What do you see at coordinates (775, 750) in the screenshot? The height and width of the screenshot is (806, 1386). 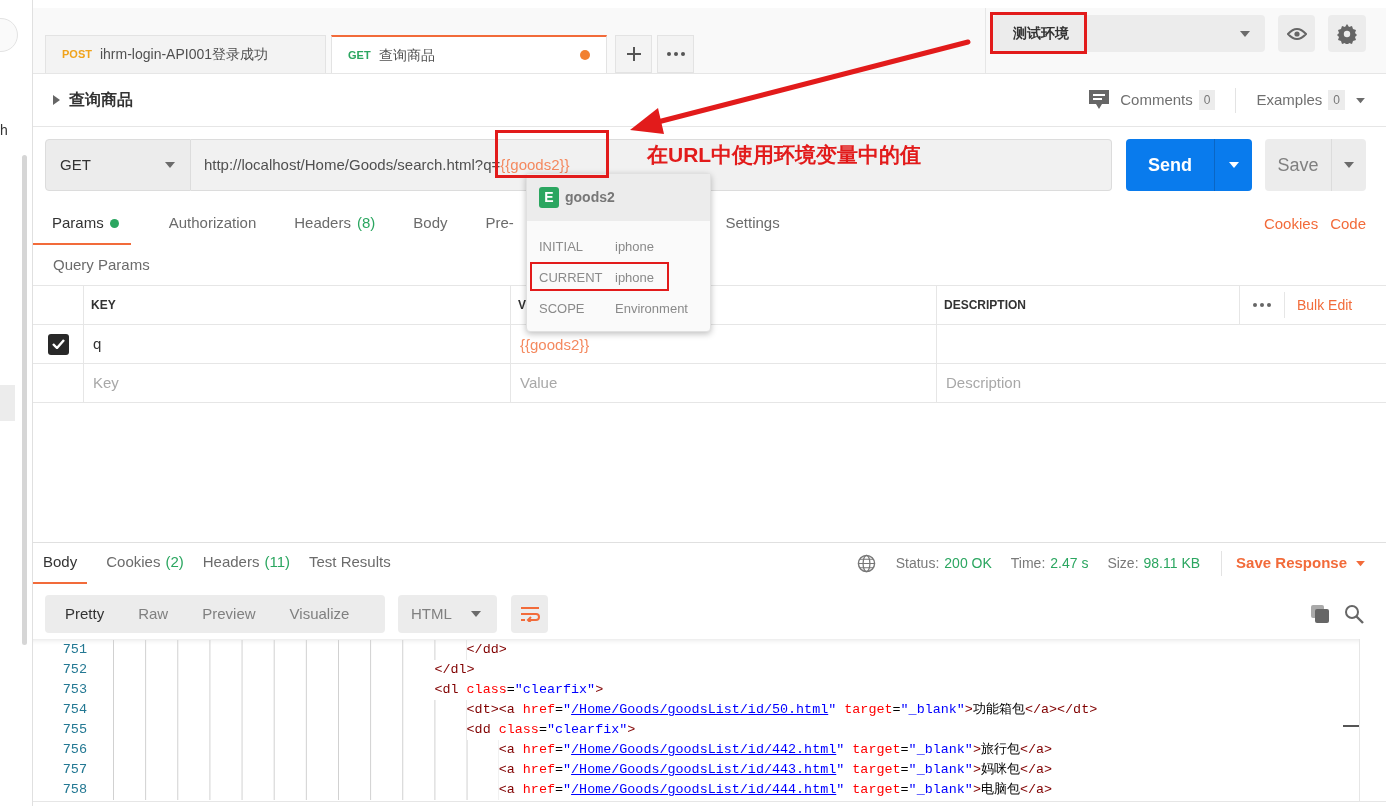 I see `code-line: <a href="/Home/Goods/goodsList/id/442.html" target="_blank">旅行包</a>` at bounding box center [775, 750].